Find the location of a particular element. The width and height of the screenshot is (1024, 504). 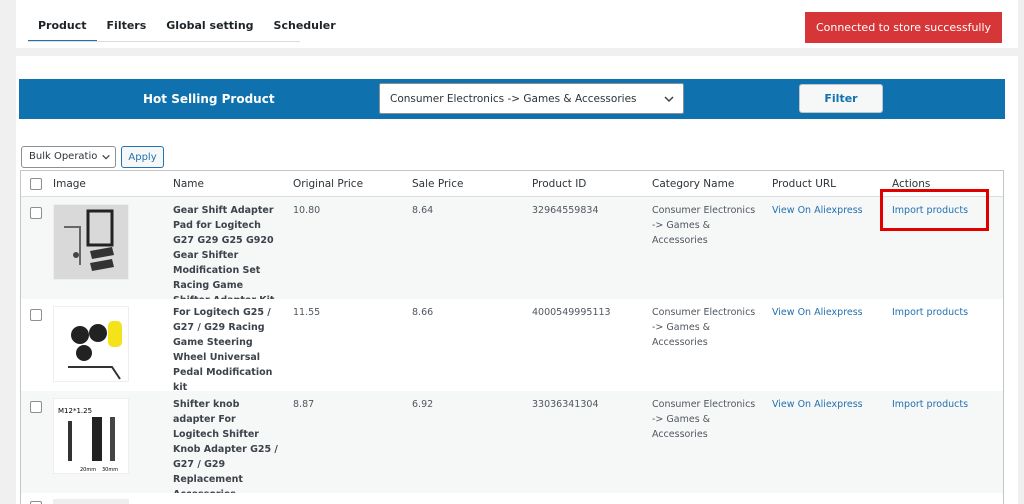

gear-shift-adapter-image is located at coordinates (89, 240).